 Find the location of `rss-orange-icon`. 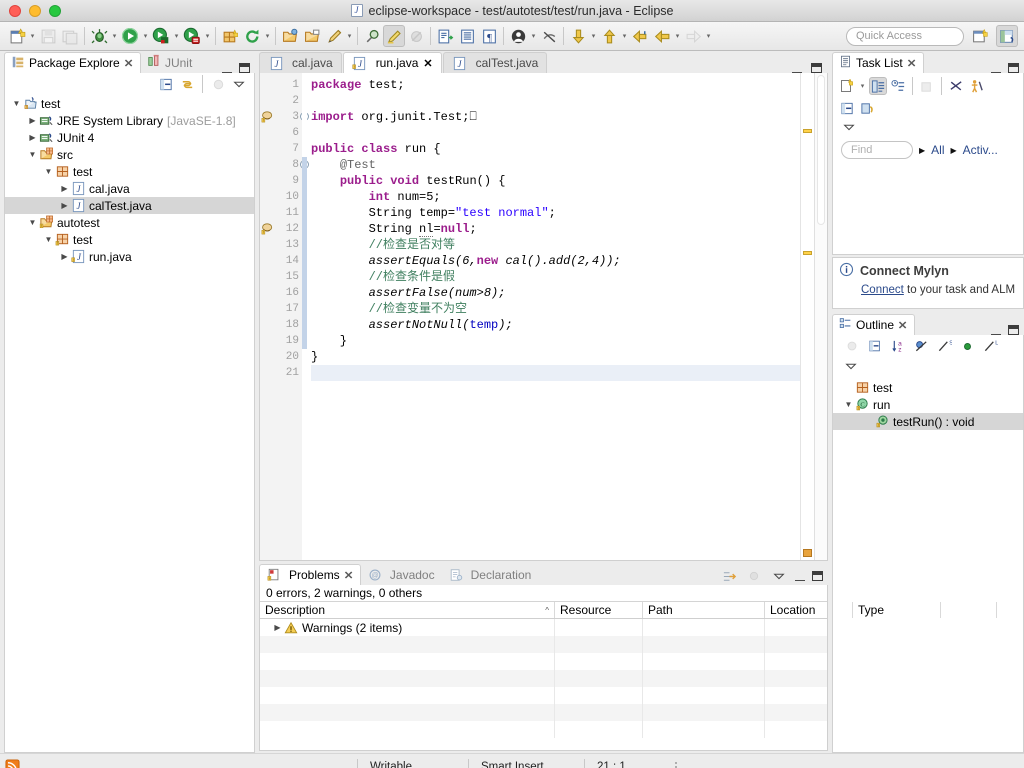

rss-orange-icon is located at coordinates (10, 763).